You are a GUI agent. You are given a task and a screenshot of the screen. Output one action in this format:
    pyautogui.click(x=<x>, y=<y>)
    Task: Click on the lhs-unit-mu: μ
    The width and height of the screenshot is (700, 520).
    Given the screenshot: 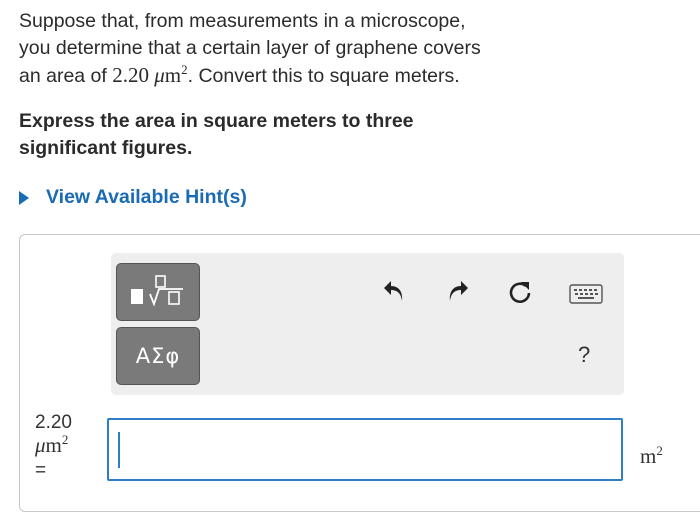 What is the action you would take?
    pyautogui.click(x=40, y=445)
    